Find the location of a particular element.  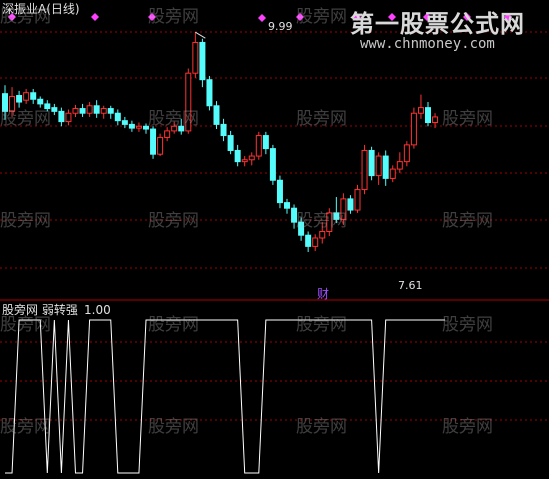

indicator-value: 1.00 is located at coordinates (97, 310).